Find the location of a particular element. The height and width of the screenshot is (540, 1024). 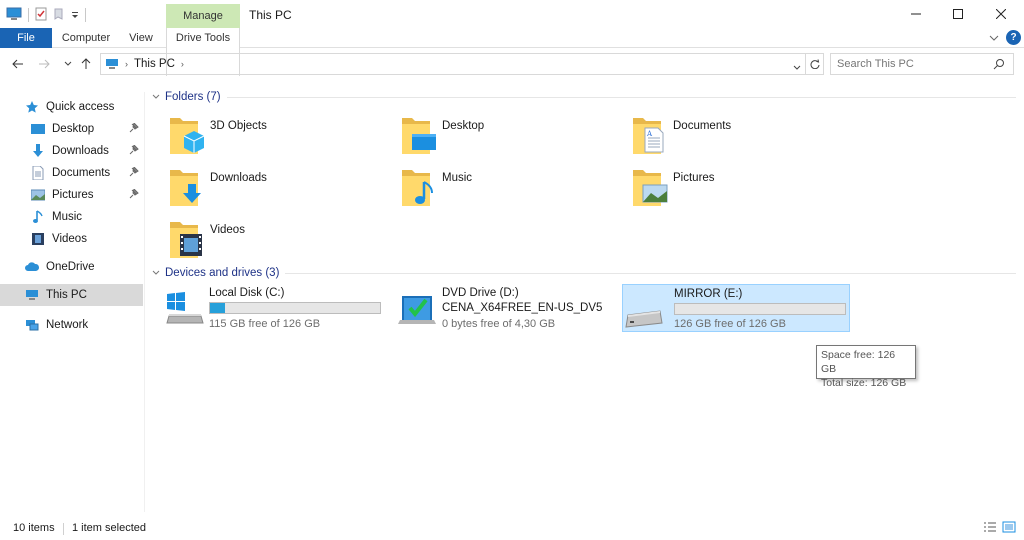

title-bar: Manage This PC is located at coordinates (512, 14).